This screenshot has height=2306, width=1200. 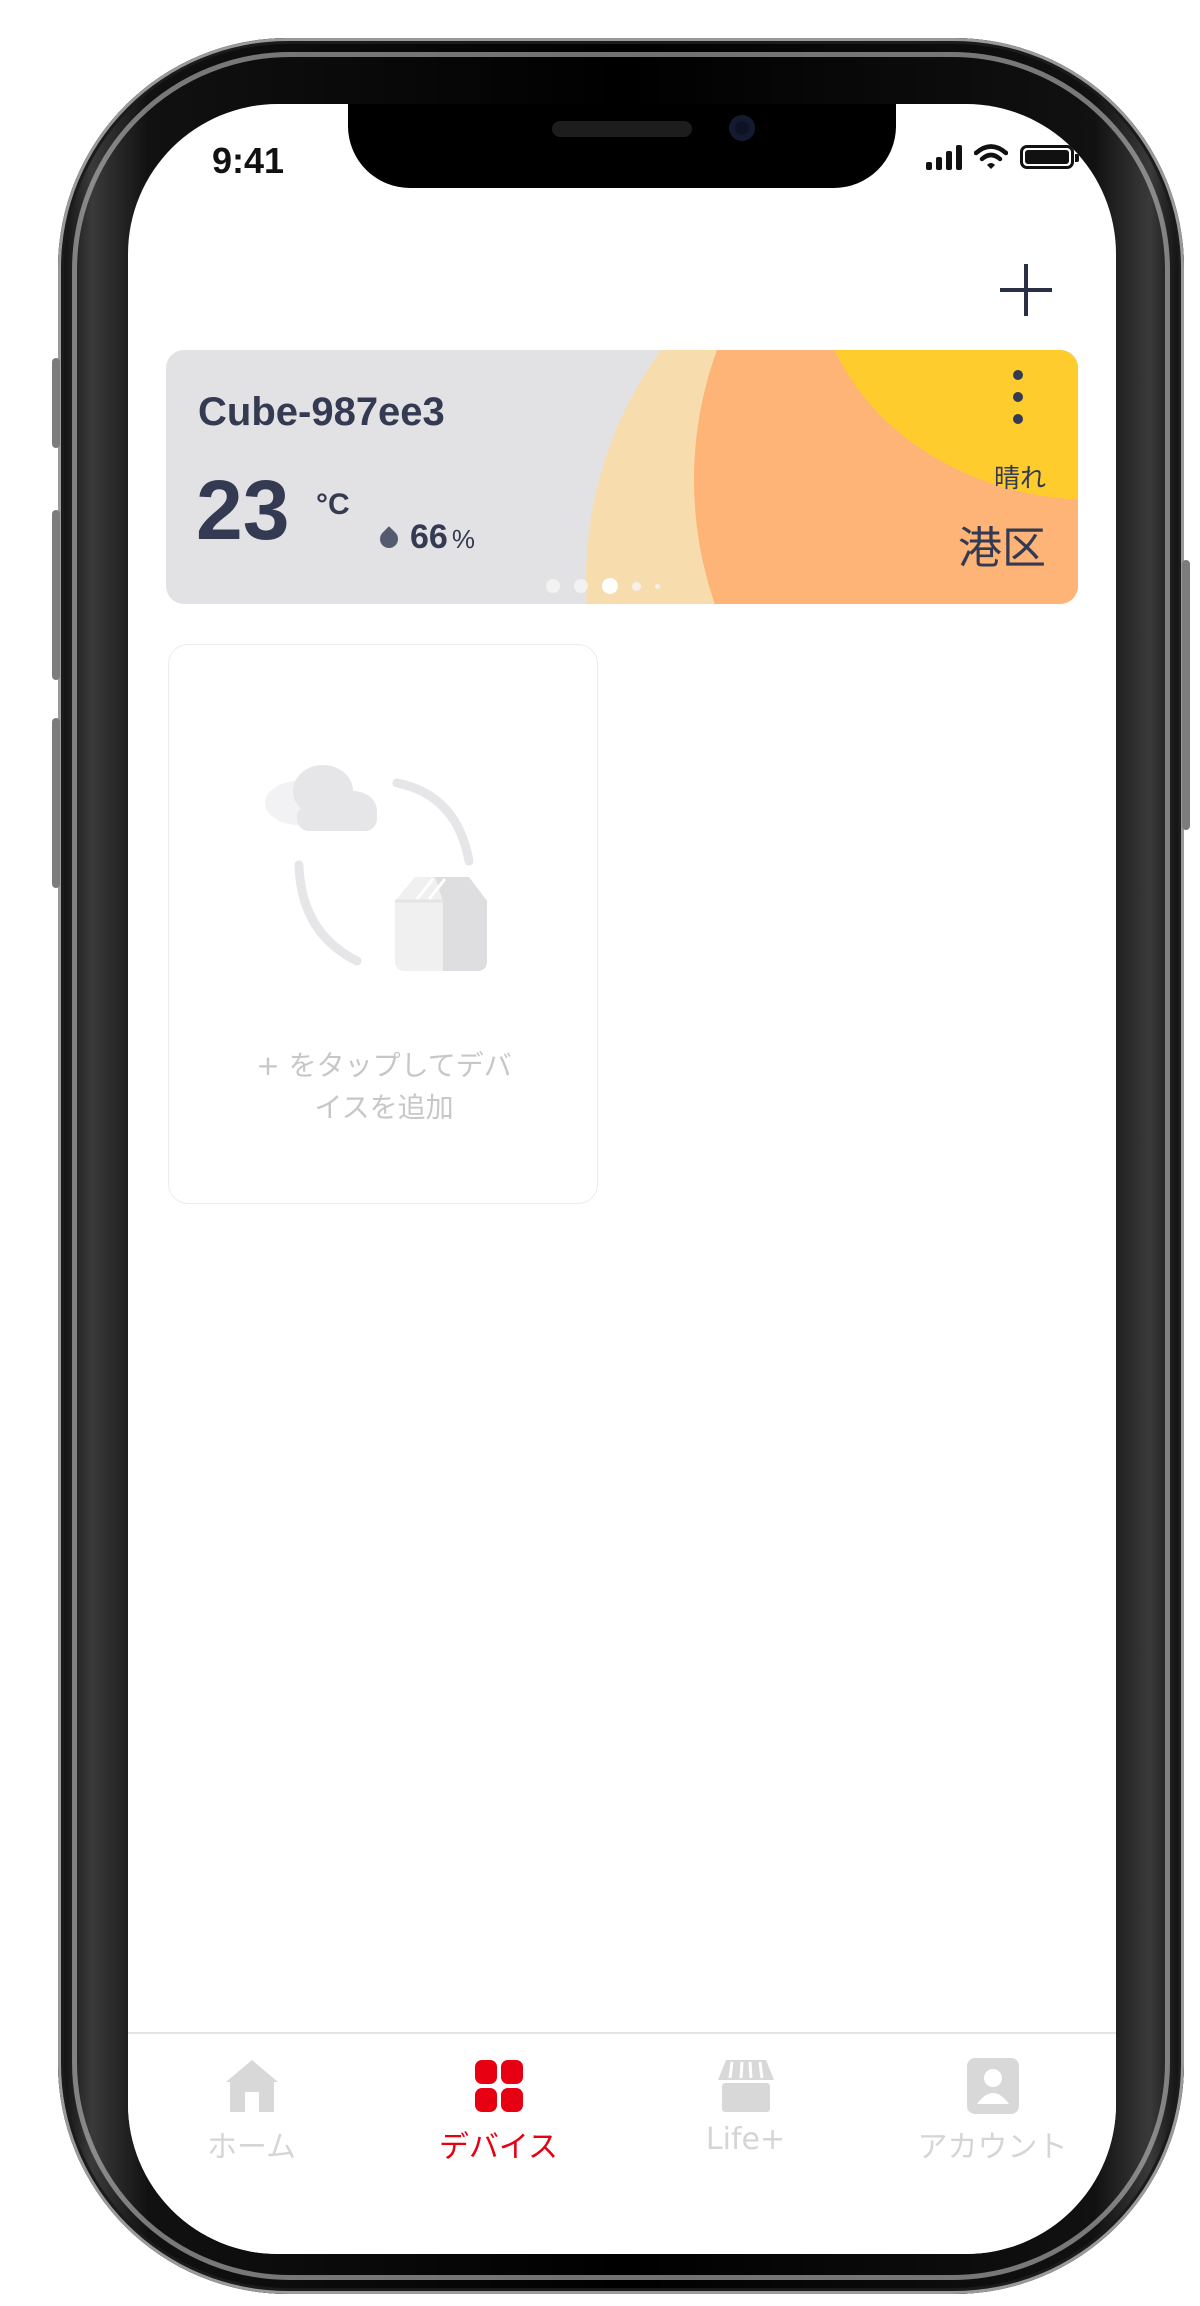 I want to click on card-pager, so click(x=603, y=586).